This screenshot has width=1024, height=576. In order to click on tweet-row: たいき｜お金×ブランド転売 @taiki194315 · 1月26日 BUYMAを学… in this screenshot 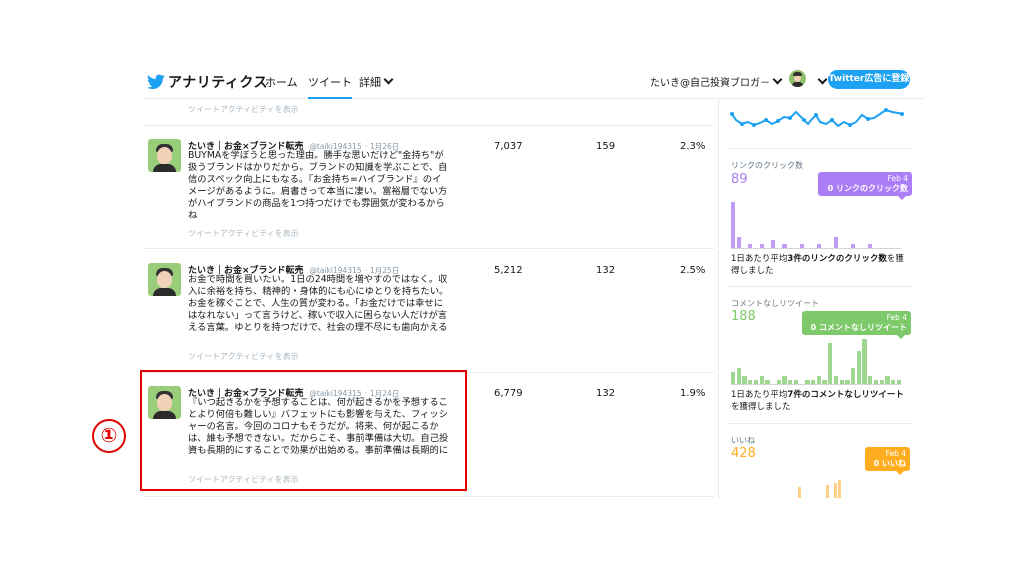, I will do `click(429, 189)`.